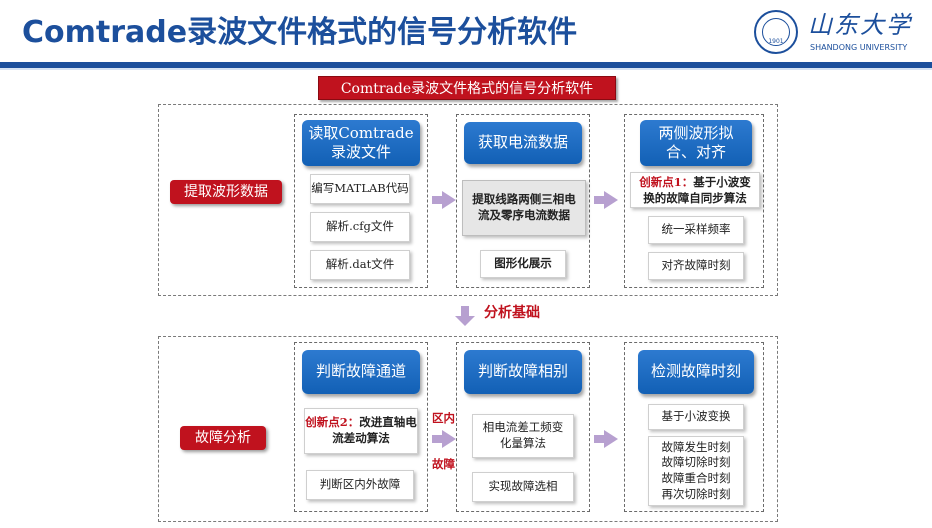 The image size is (932, 528). Describe the element at coordinates (776, 32) in the screenshot. I see `university-seal-icon: 1901` at that location.